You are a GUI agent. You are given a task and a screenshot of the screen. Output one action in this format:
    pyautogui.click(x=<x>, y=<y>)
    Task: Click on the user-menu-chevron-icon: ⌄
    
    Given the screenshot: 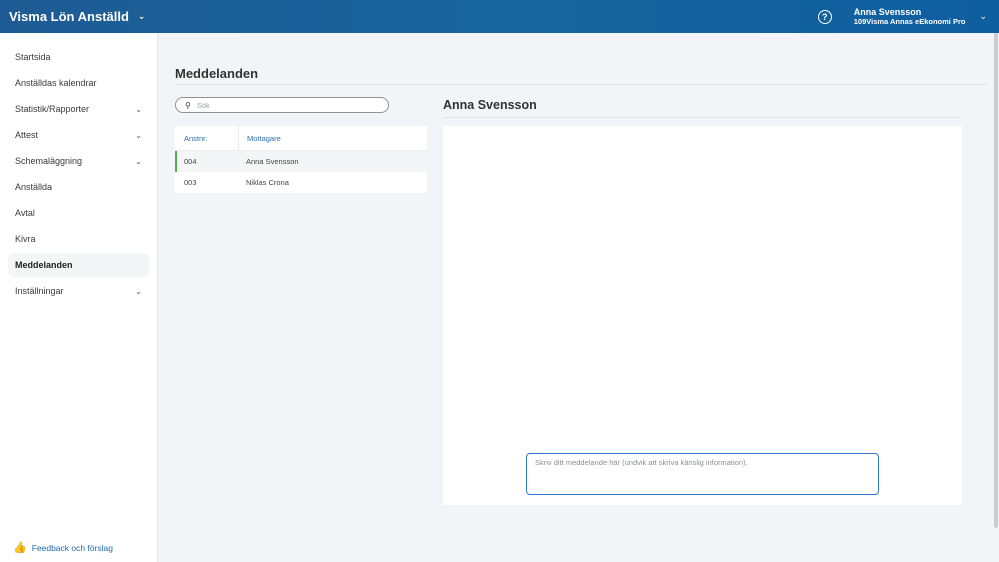 What is the action you would take?
    pyautogui.click(x=983, y=16)
    